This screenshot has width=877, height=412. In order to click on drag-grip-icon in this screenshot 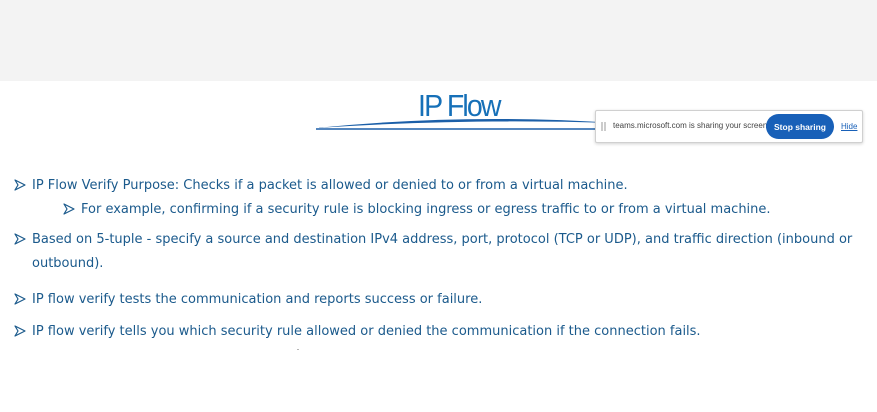, I will do `click(603, 126)`.